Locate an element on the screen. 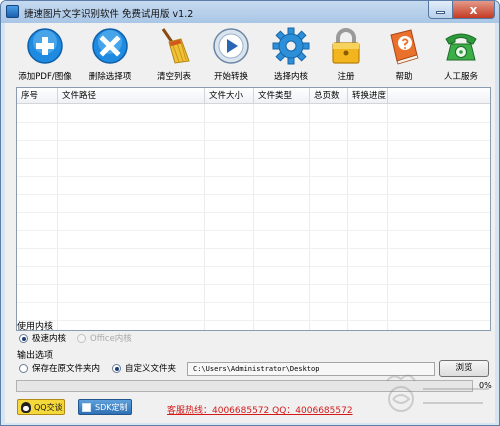 This screenshot has width=500, height=426. service-hotline-link: 客服热线：4006685572 QQ：4006685572 is located at coordinates (260, 409).